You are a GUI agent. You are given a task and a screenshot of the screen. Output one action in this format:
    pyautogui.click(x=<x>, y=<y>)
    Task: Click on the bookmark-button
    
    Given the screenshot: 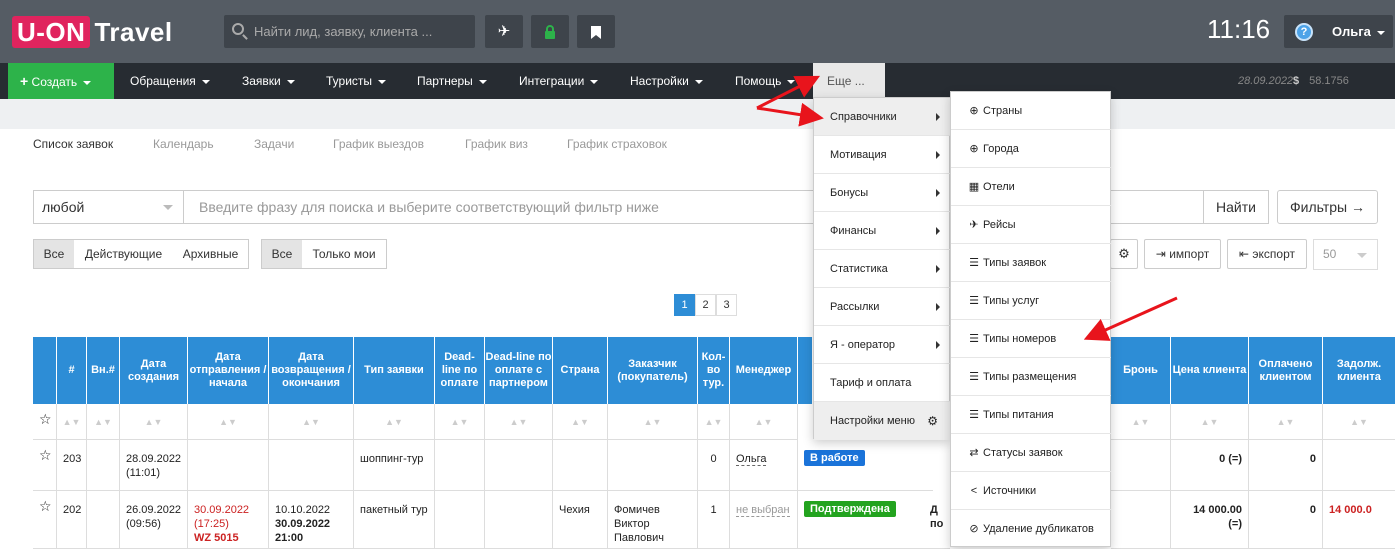 What is the action you would take?
    pyautogui.click(x=596, y=31)
    